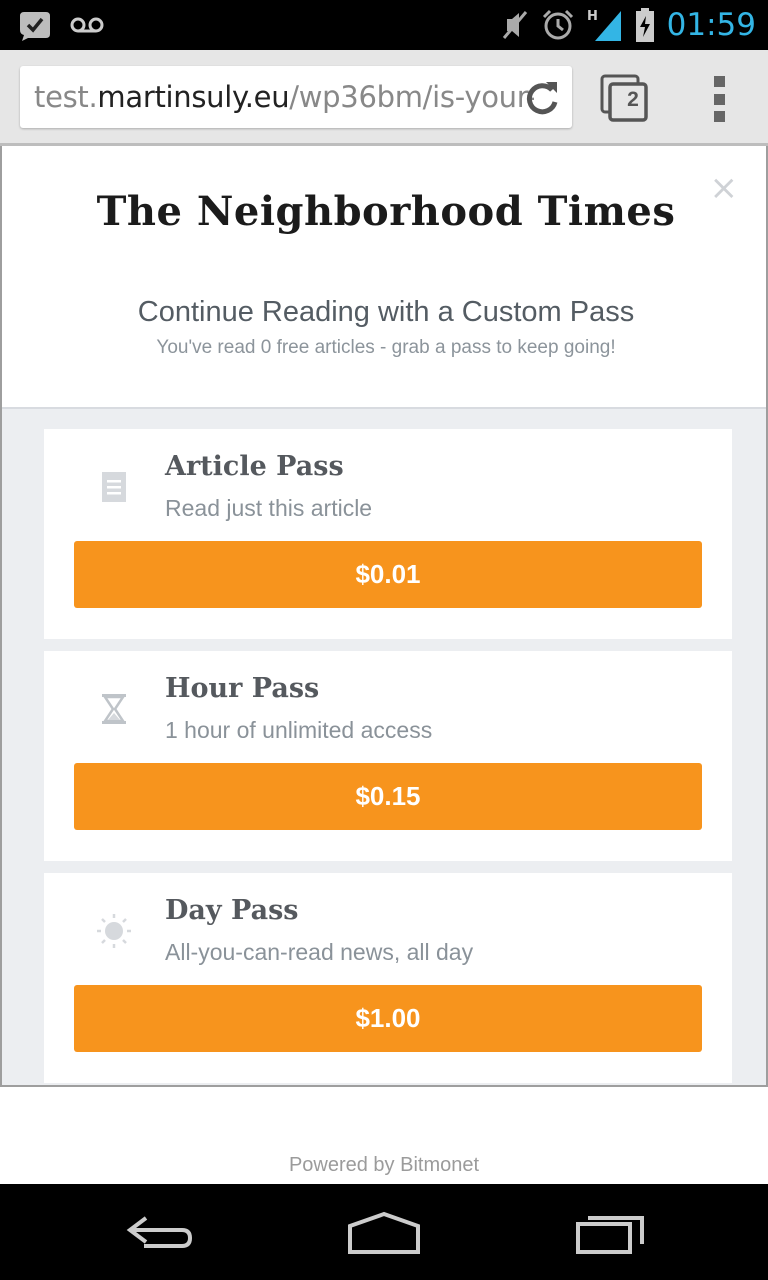  What do you see at coordinates (114, 487) in the screenshot?
I see `document-icon` at bounding box center [114, 487].